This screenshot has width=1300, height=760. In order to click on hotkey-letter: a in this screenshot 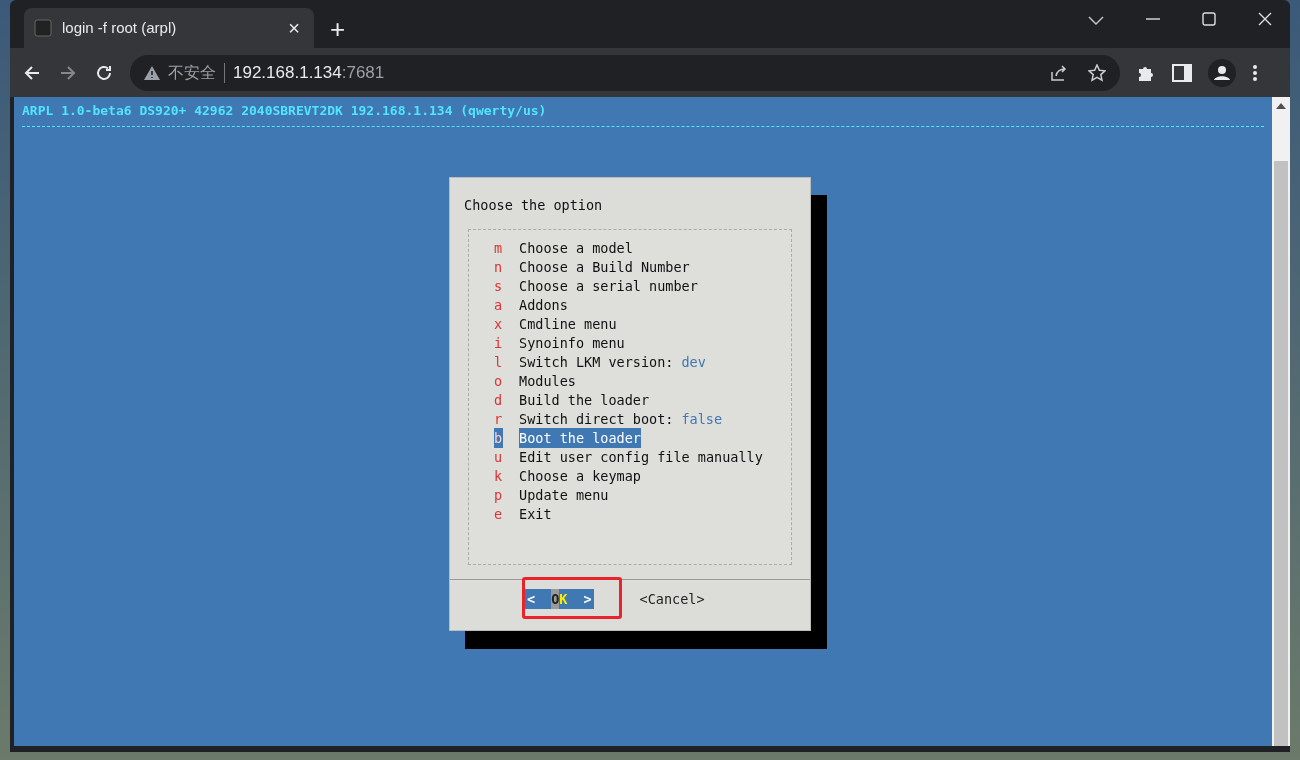, I will do `click(498, 305)`.